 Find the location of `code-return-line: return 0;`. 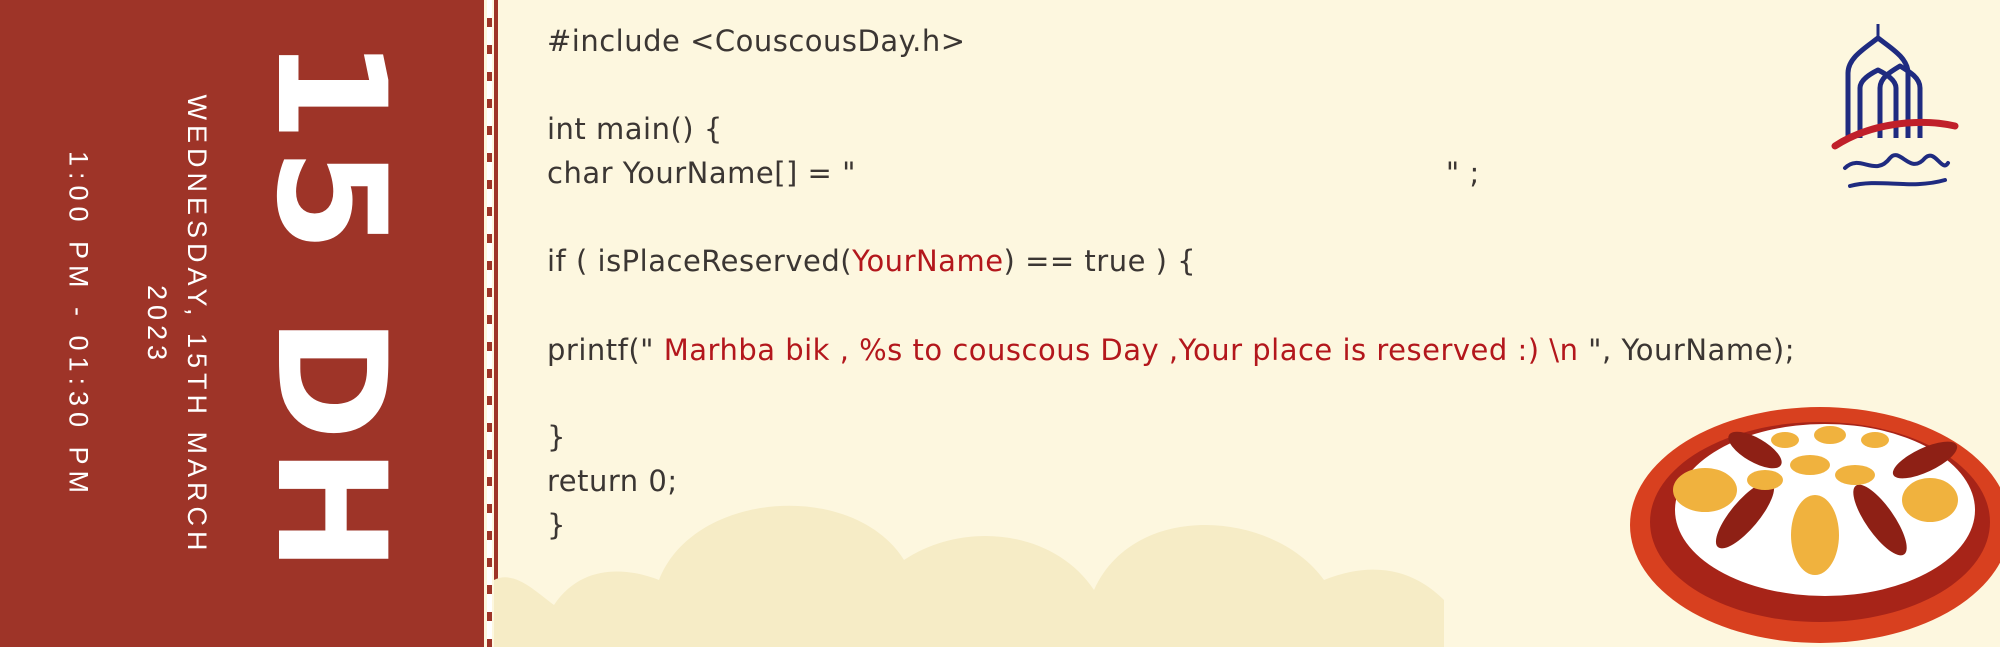

code-return-line: return 0; is located at coordinates (612, 481).